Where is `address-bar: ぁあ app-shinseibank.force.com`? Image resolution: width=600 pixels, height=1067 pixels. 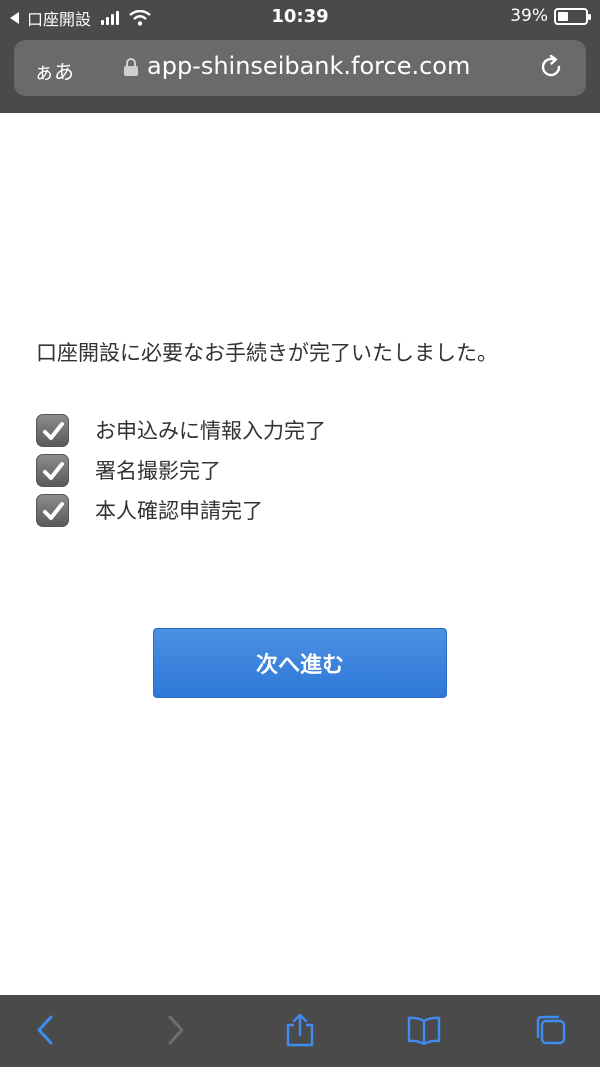 address-bar: ぁあ app-shinseibank.force.com is located at coordinates (300, 68).